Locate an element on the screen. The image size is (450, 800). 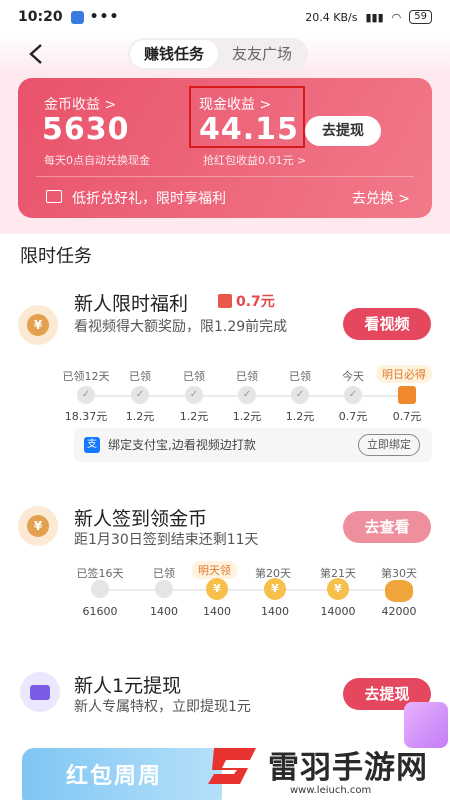
watermark-url: www.leiuch.com is located at coordinates (331, 790).